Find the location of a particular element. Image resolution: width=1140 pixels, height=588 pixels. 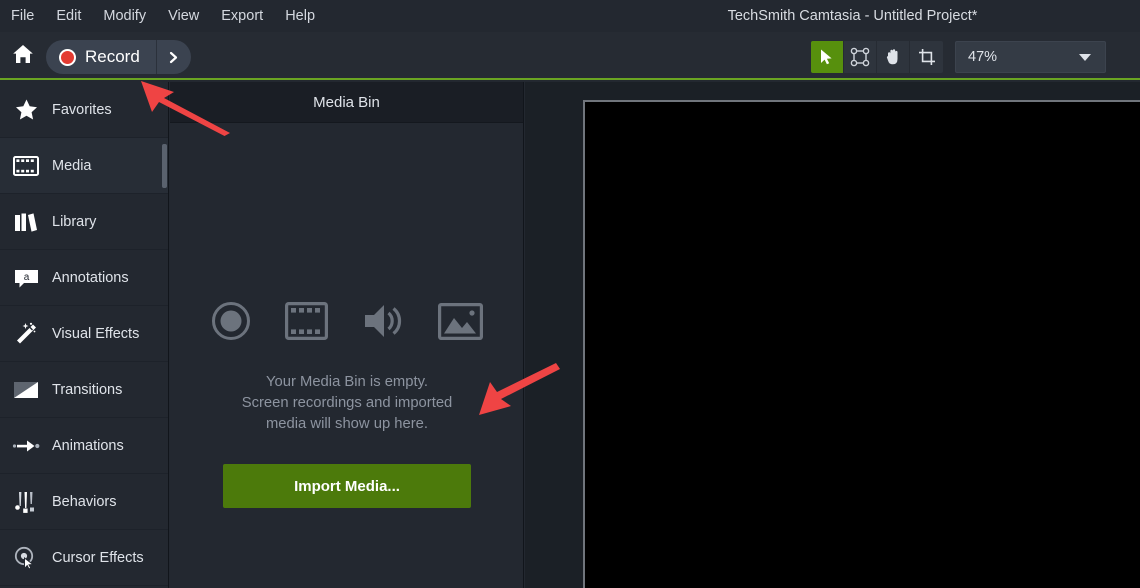

sidebar-item-annotations: a Annotations is located at coordinates (84, 278).